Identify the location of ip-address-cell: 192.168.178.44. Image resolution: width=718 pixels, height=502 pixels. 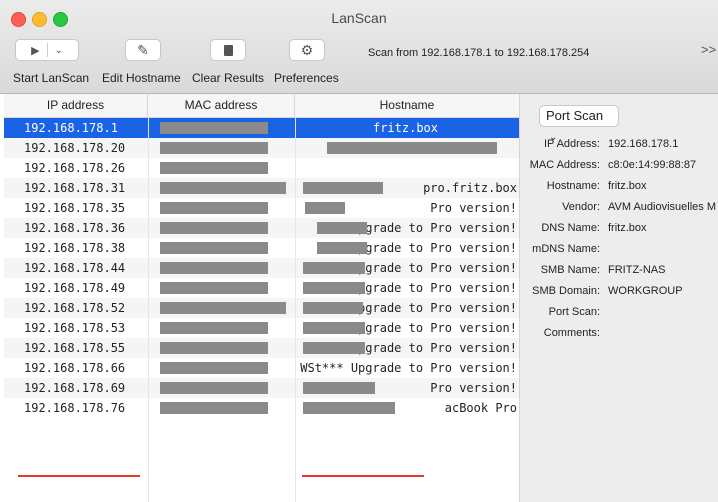
(75, 268).